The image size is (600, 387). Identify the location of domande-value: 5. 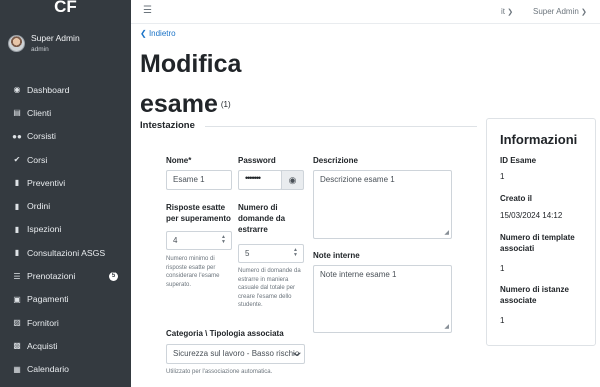
(247, 253).